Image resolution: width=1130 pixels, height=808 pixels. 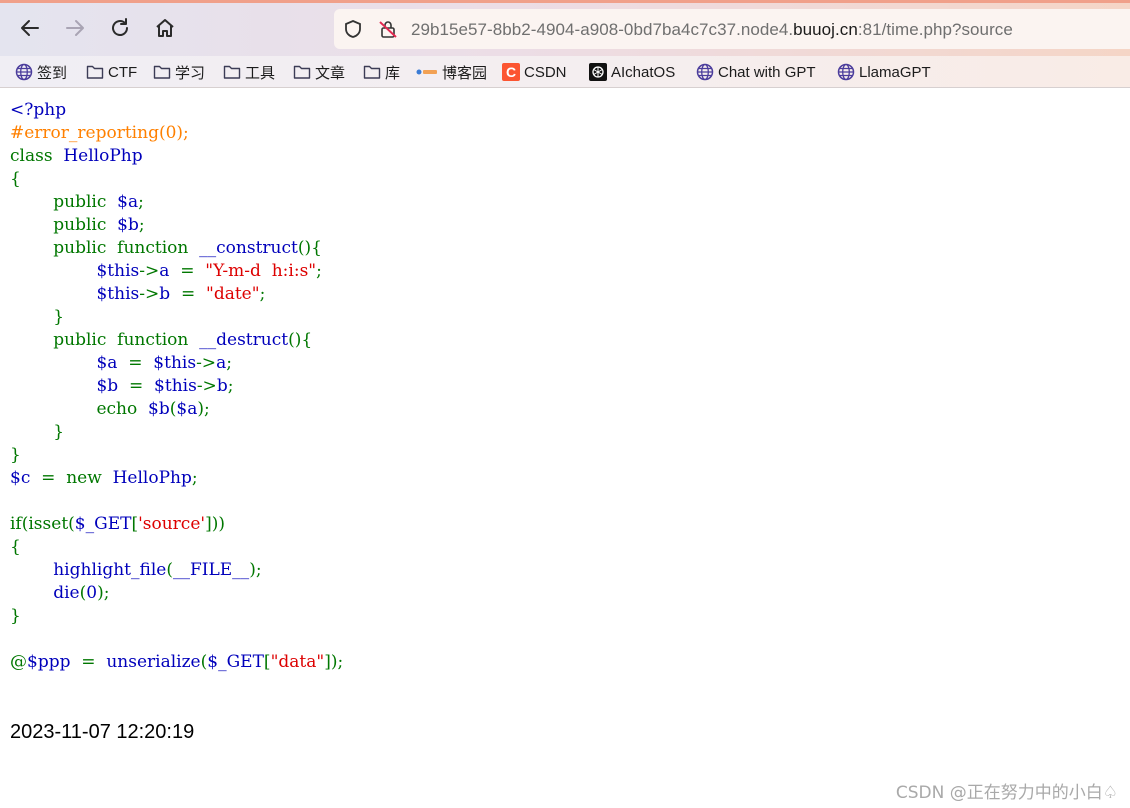 I want to click on code-function: unserialize, so click(x=153, y=662).